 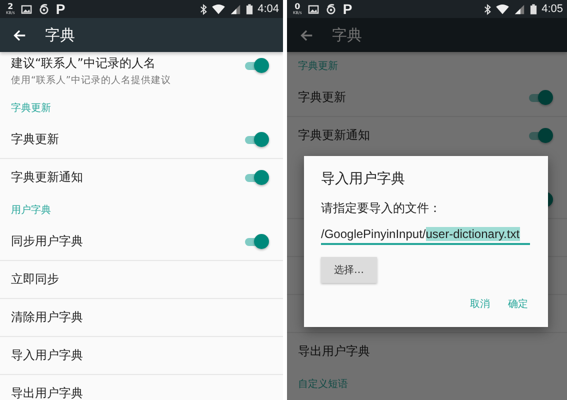 What do you see at coordinates (47, 355) in the screenshot?
I see `setting-label: 导入用户字典` at bounding box center [47, 355].